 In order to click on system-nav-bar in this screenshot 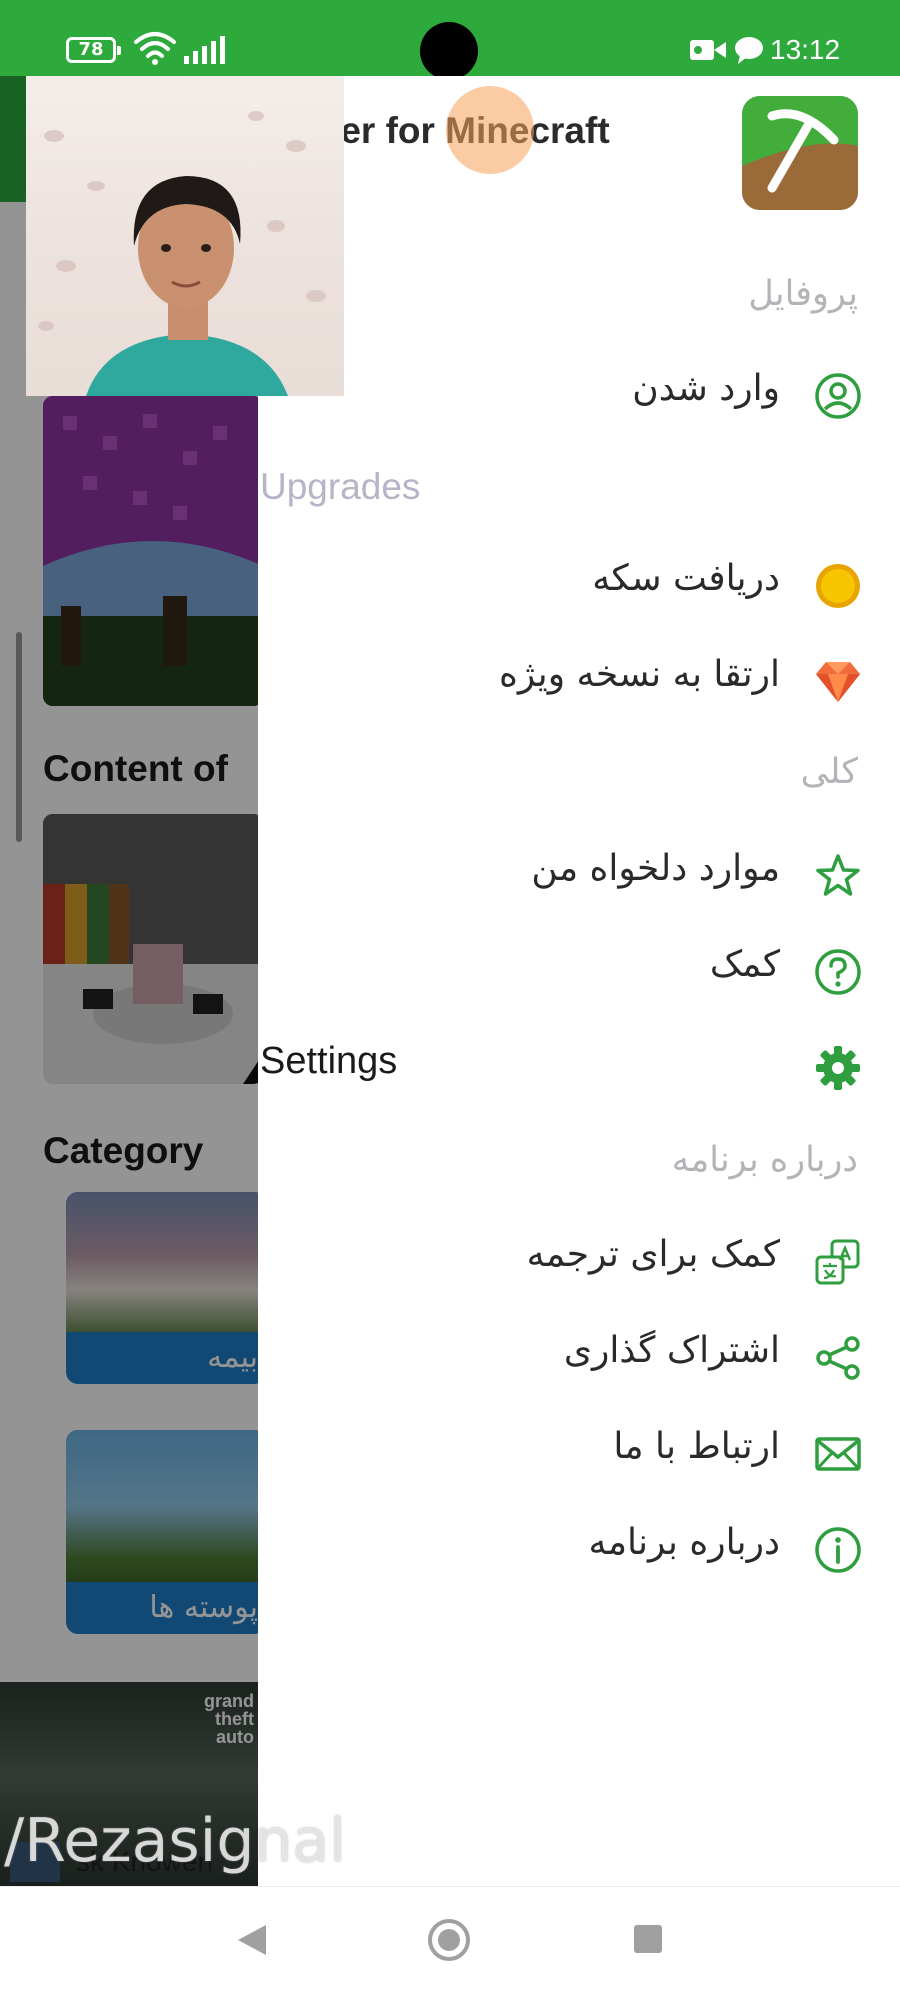, I will do `click(450, 1940)`.